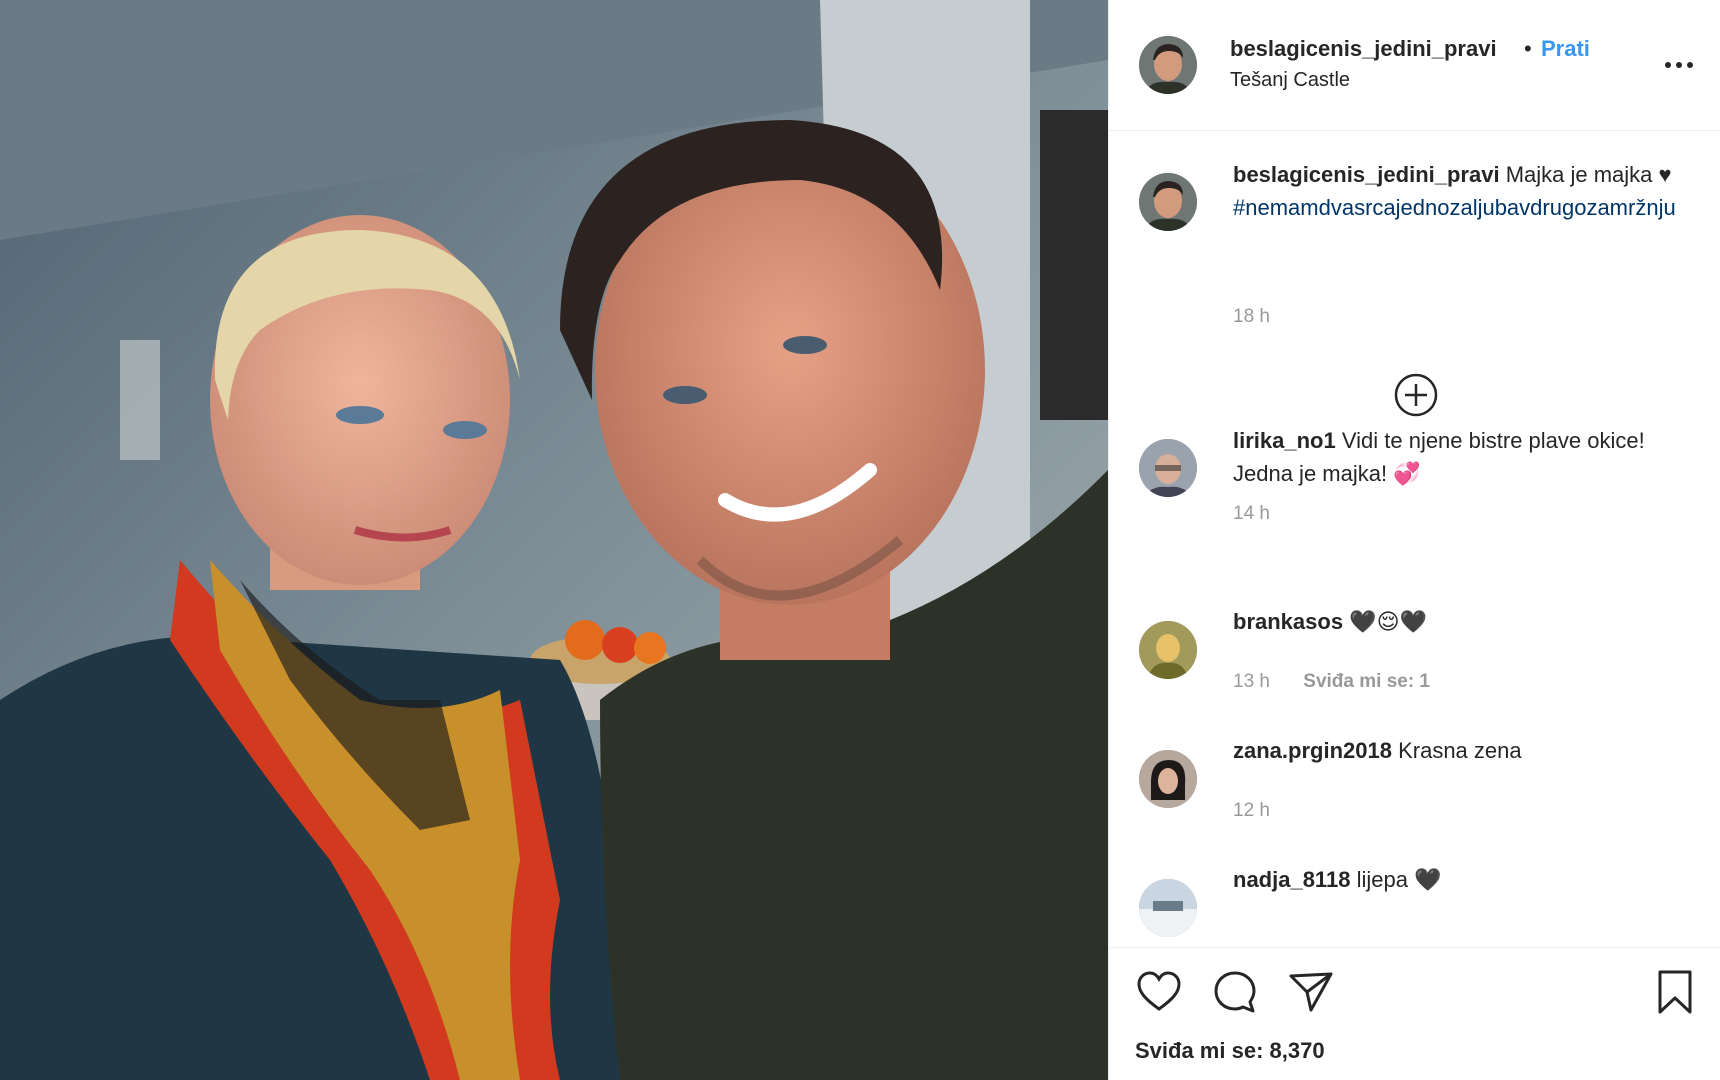 Image resolution: width=1720 pixels, height=1080 pixels. I want to click on comment-timestamp: 13 h, so click(1251, 681).